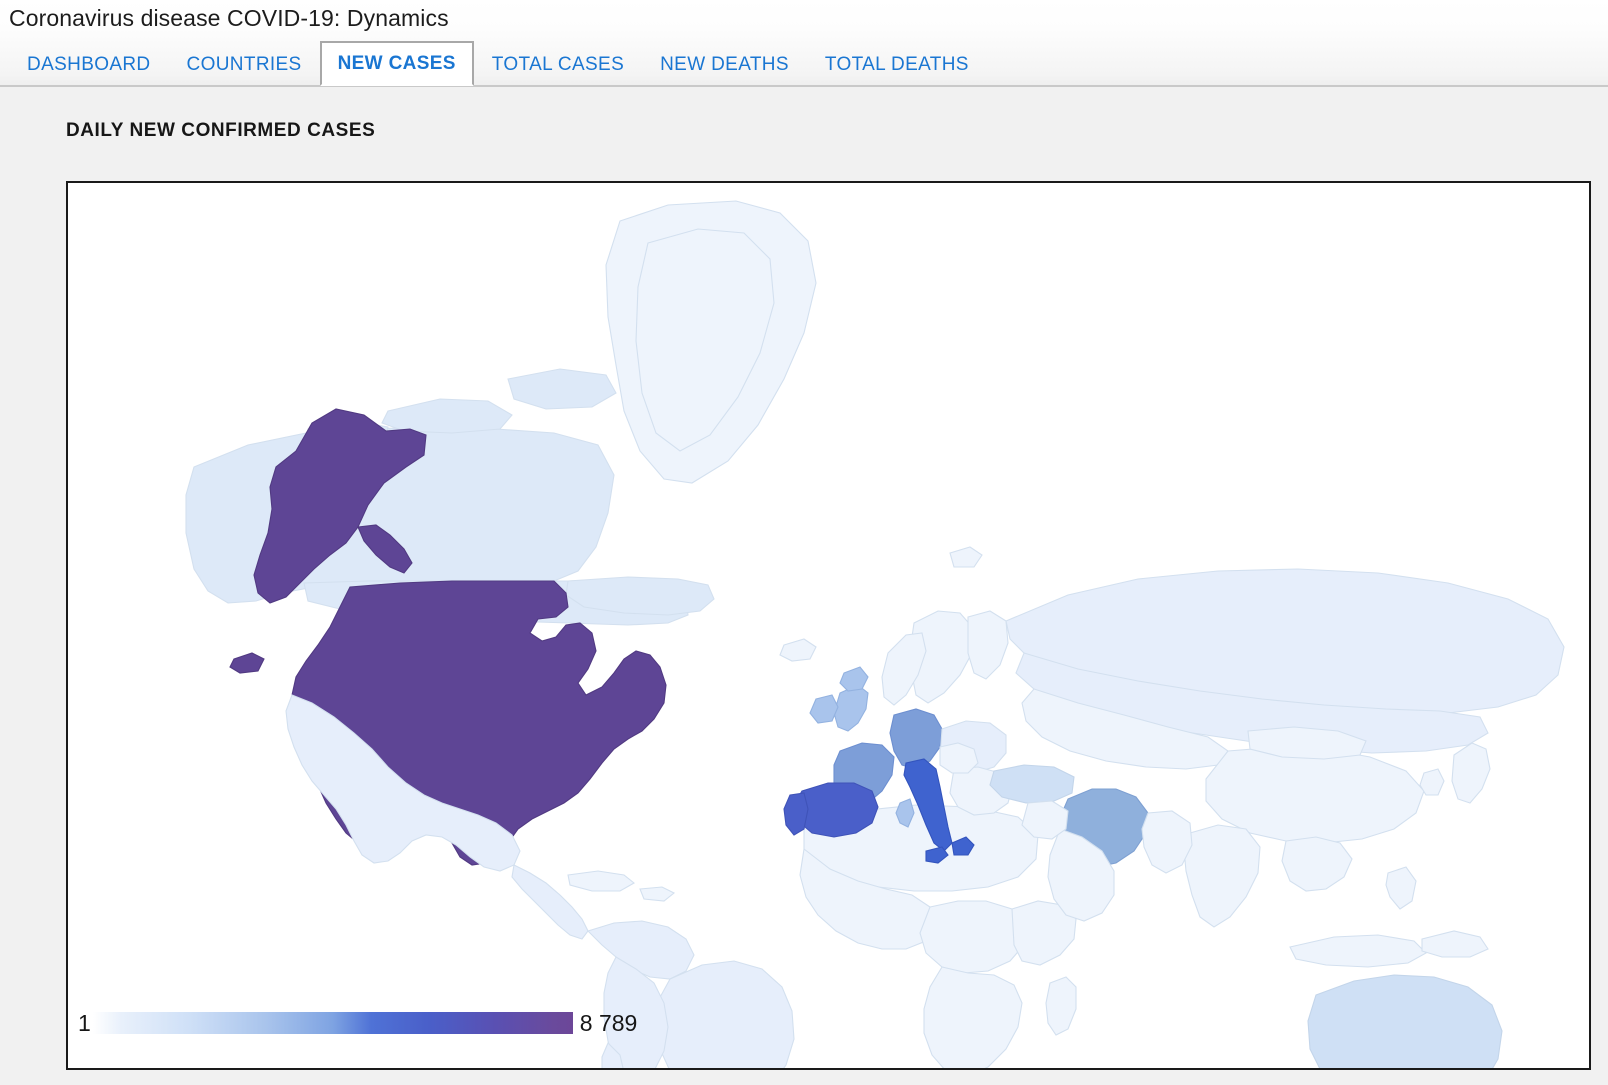 This screenshot has width=1608, height=1085. I want to click on tab-total-deaths: TOTAL DEATHS, so click(897, 63).